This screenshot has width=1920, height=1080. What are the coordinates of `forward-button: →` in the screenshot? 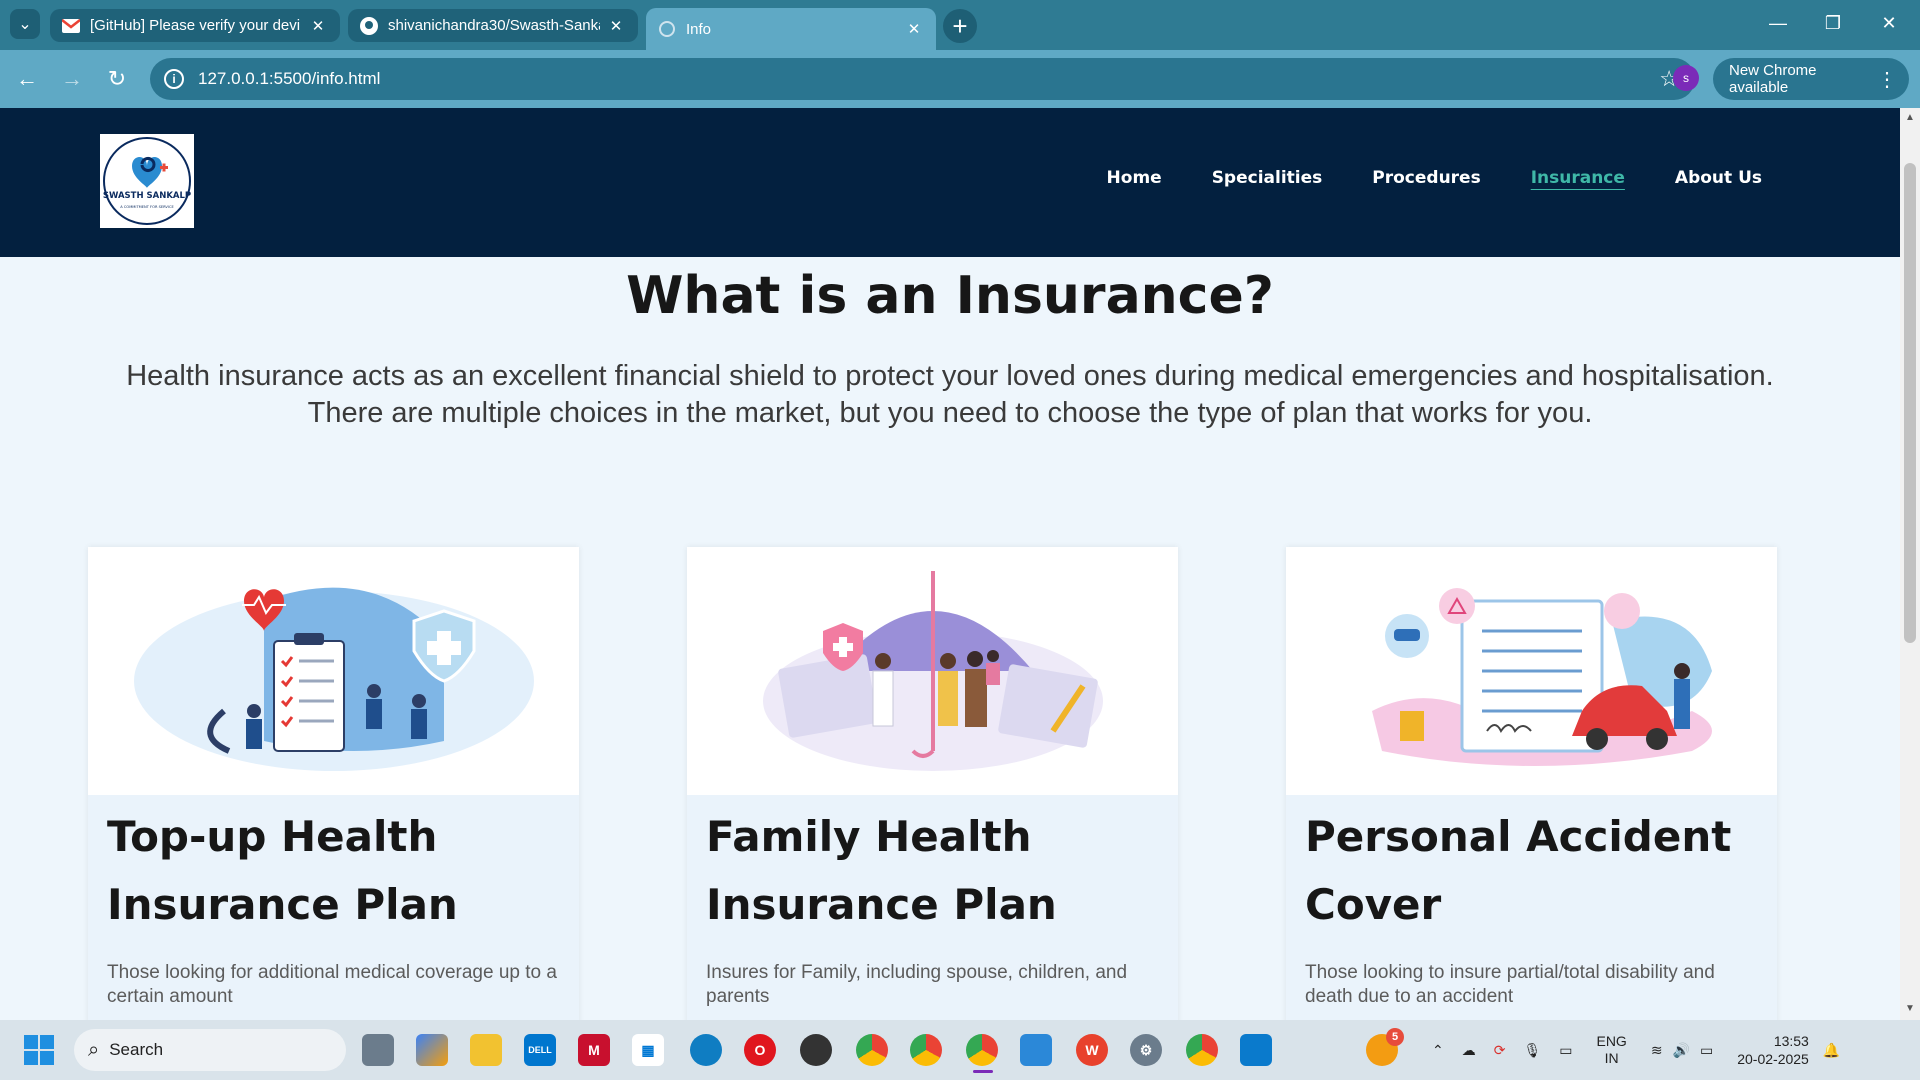 It's located at (72, 79).